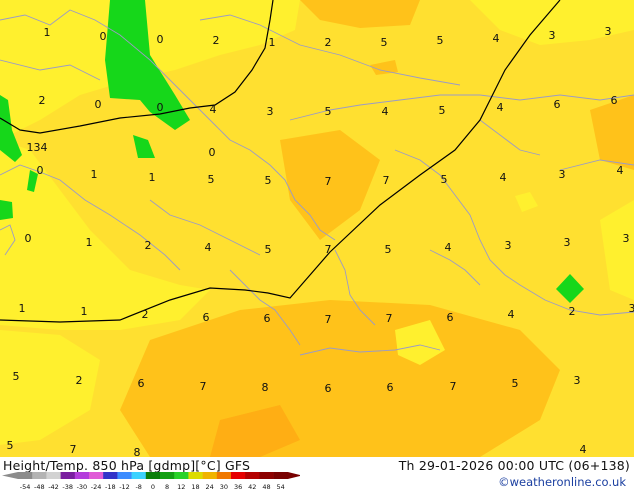 The height and width of the screenshot is (490, 634). I want to click on scale-tick-label: 0, so click(153, 486).